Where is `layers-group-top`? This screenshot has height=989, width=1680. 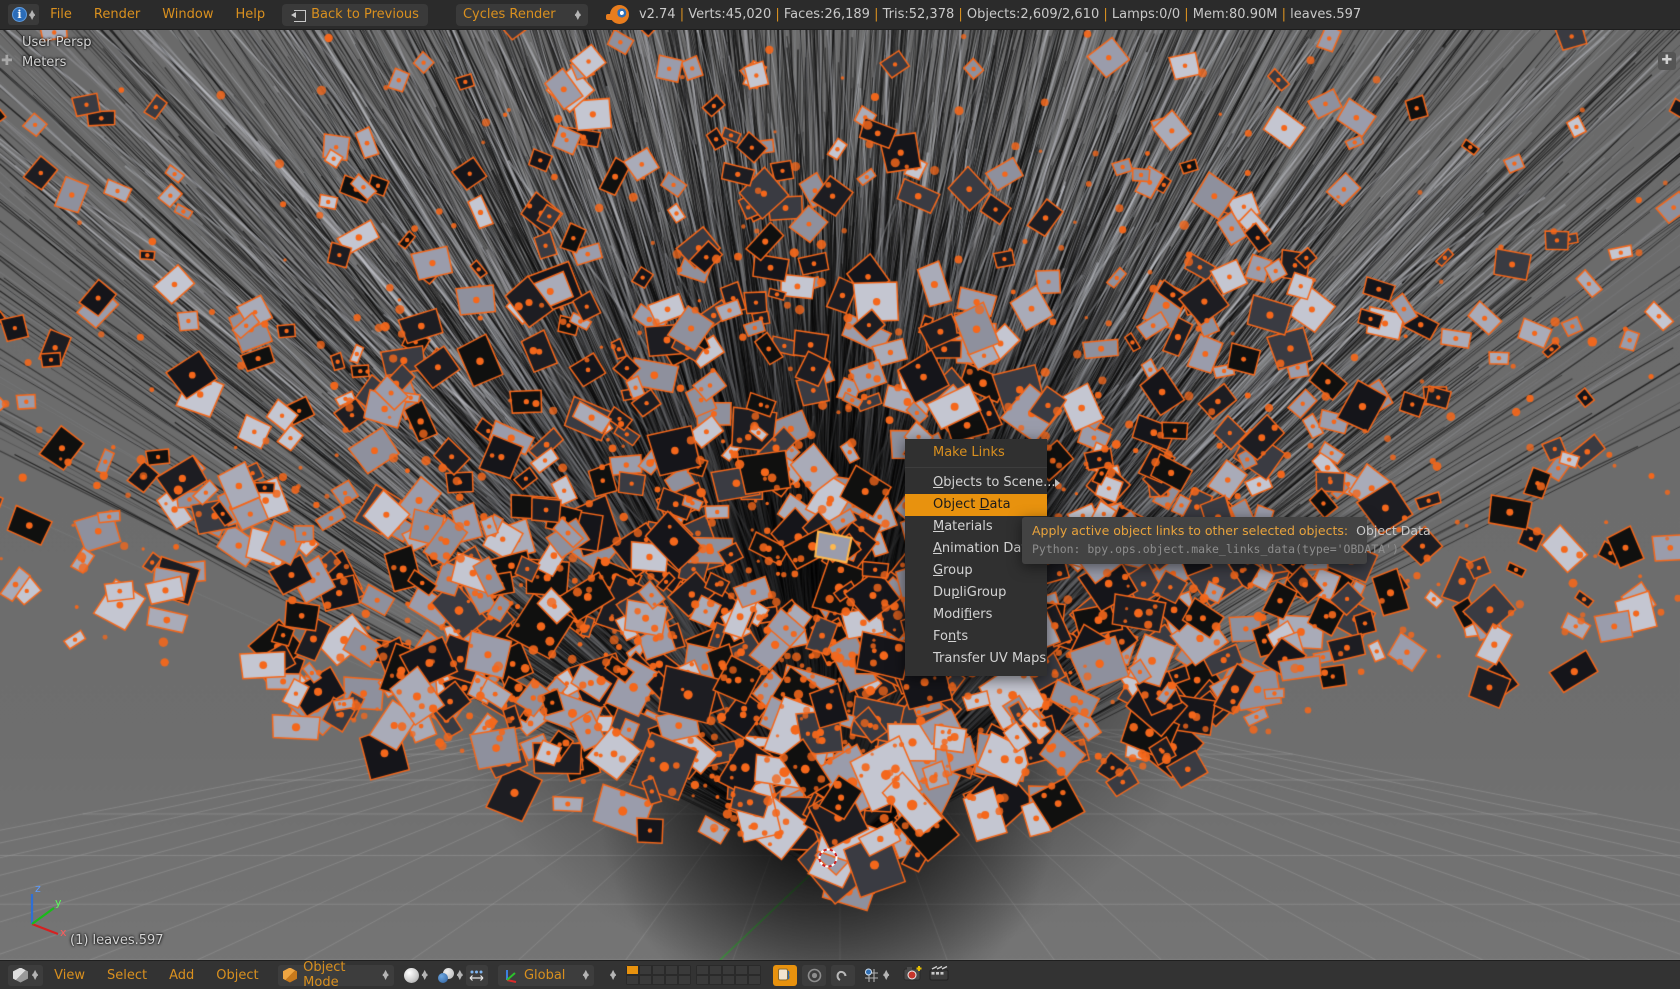
layers-group-top is located at coordinates (659, 975).